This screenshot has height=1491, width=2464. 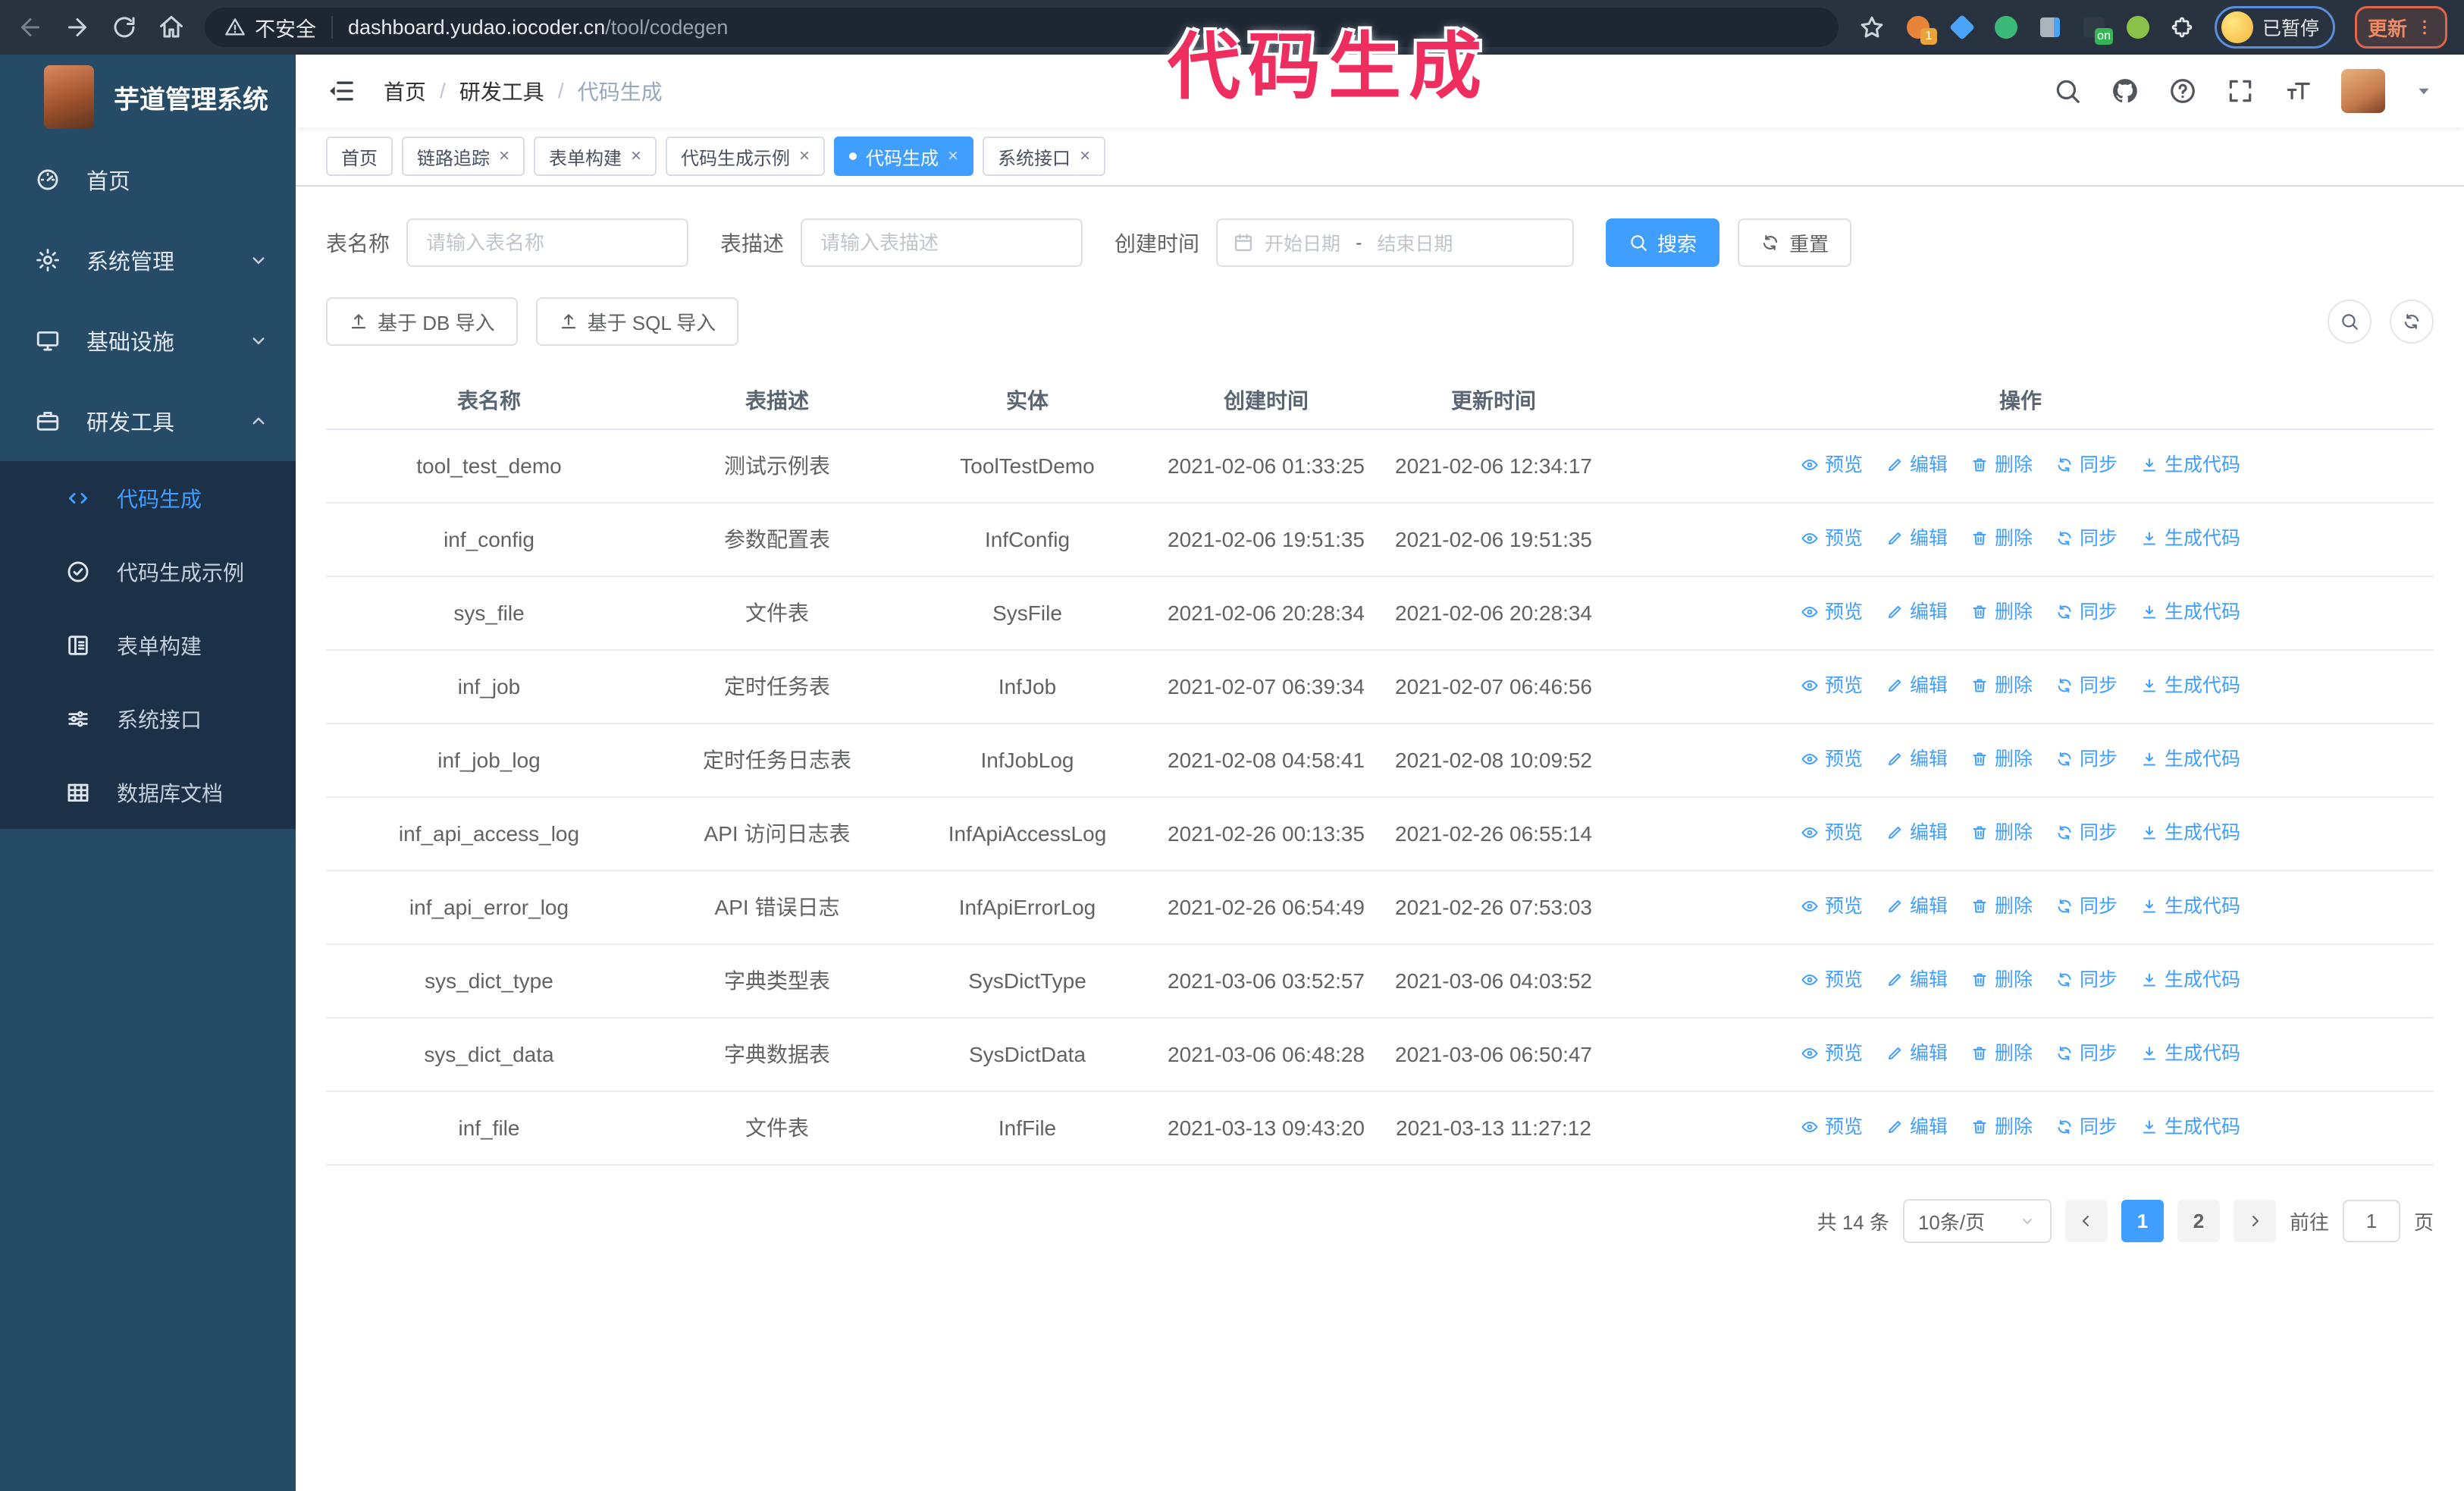 What do you see at coordinates (148, 498) in the screenshot?
I see `sidebar-item-codegen: 代码生成` at bounding box center [148, 498].